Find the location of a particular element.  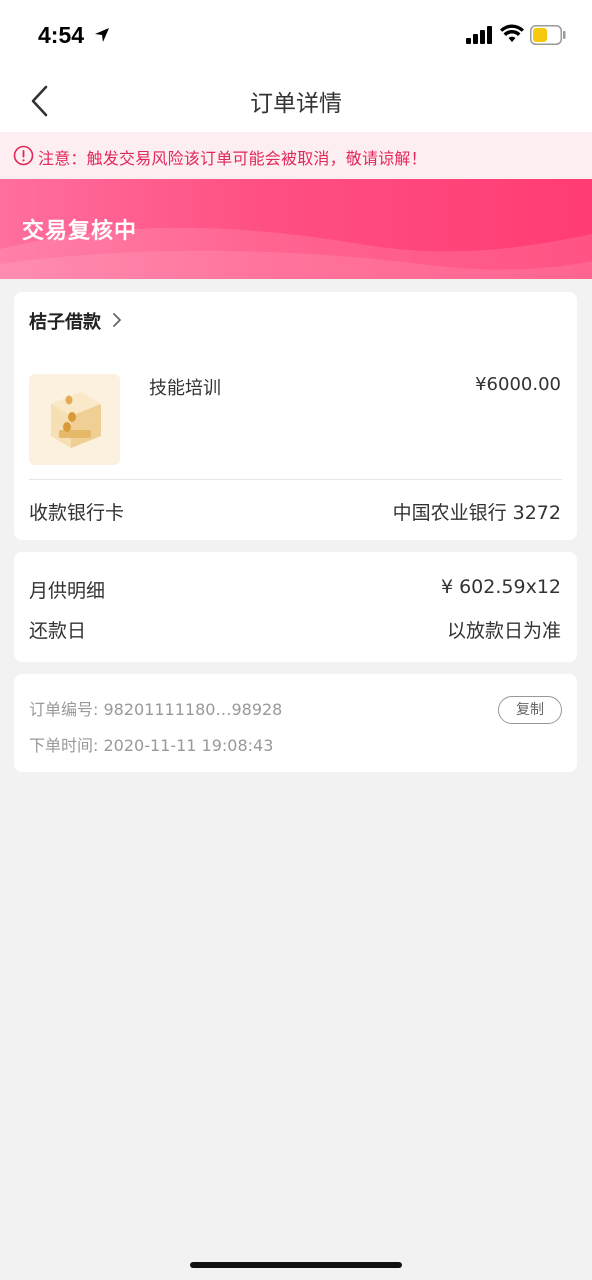

location-arrow-icon is located at coordinates (102, 35).